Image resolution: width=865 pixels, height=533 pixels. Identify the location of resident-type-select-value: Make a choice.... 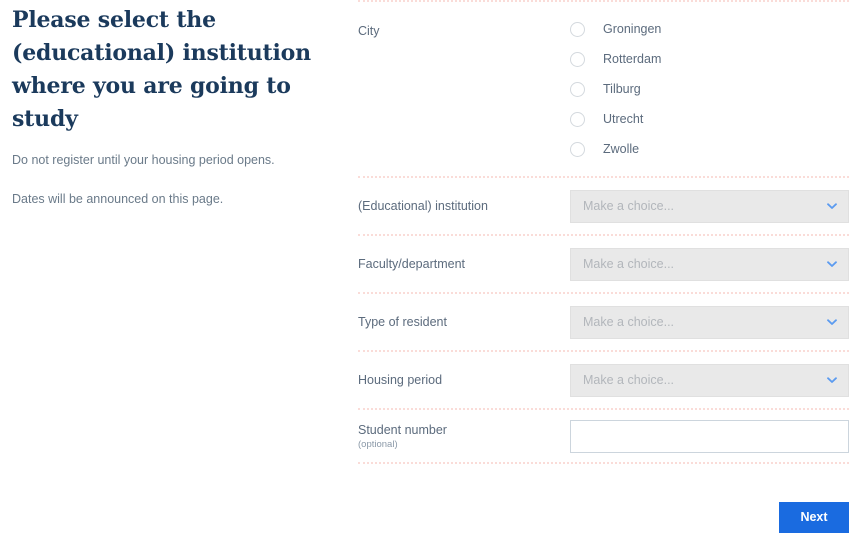
(629, 322).